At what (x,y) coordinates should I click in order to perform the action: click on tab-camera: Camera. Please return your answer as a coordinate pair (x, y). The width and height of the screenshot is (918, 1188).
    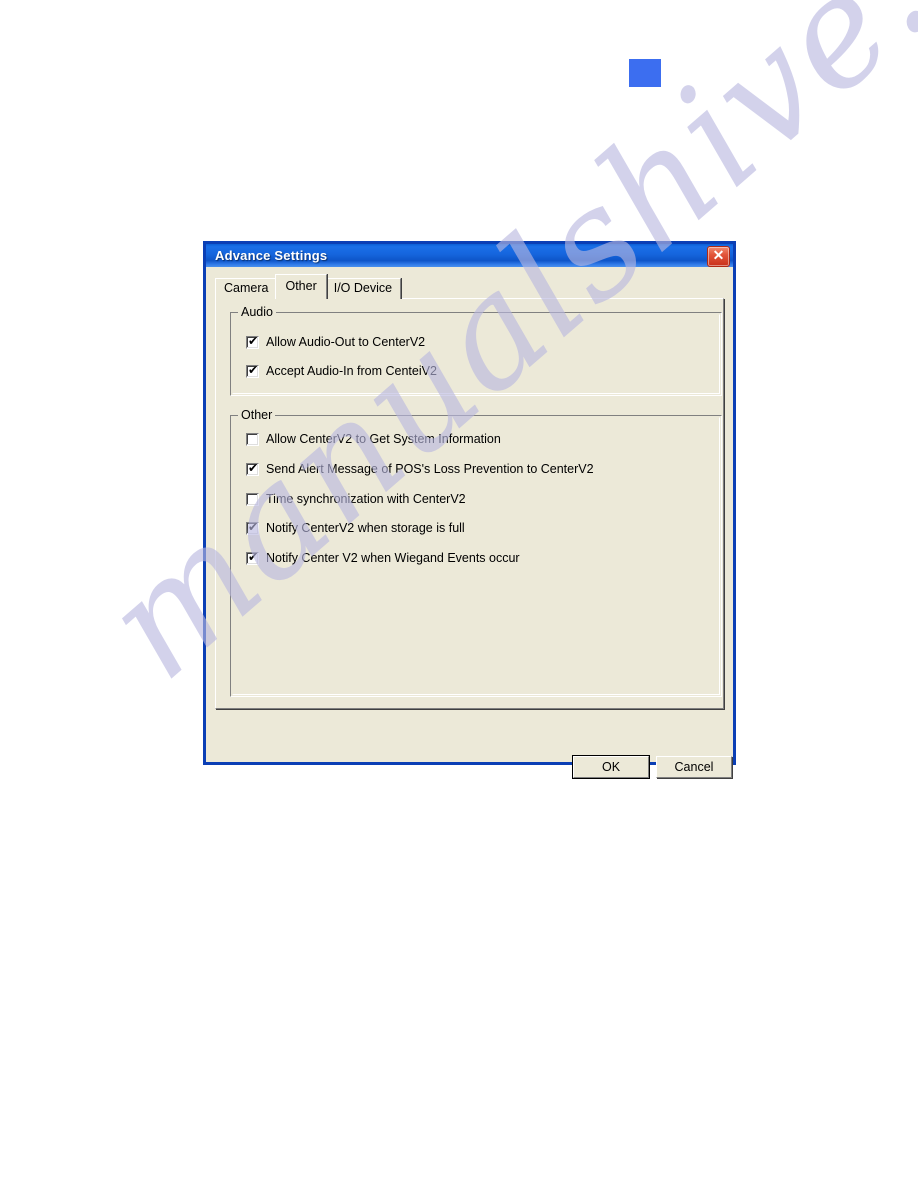
    Looking at the image, I should click on (246, 288).